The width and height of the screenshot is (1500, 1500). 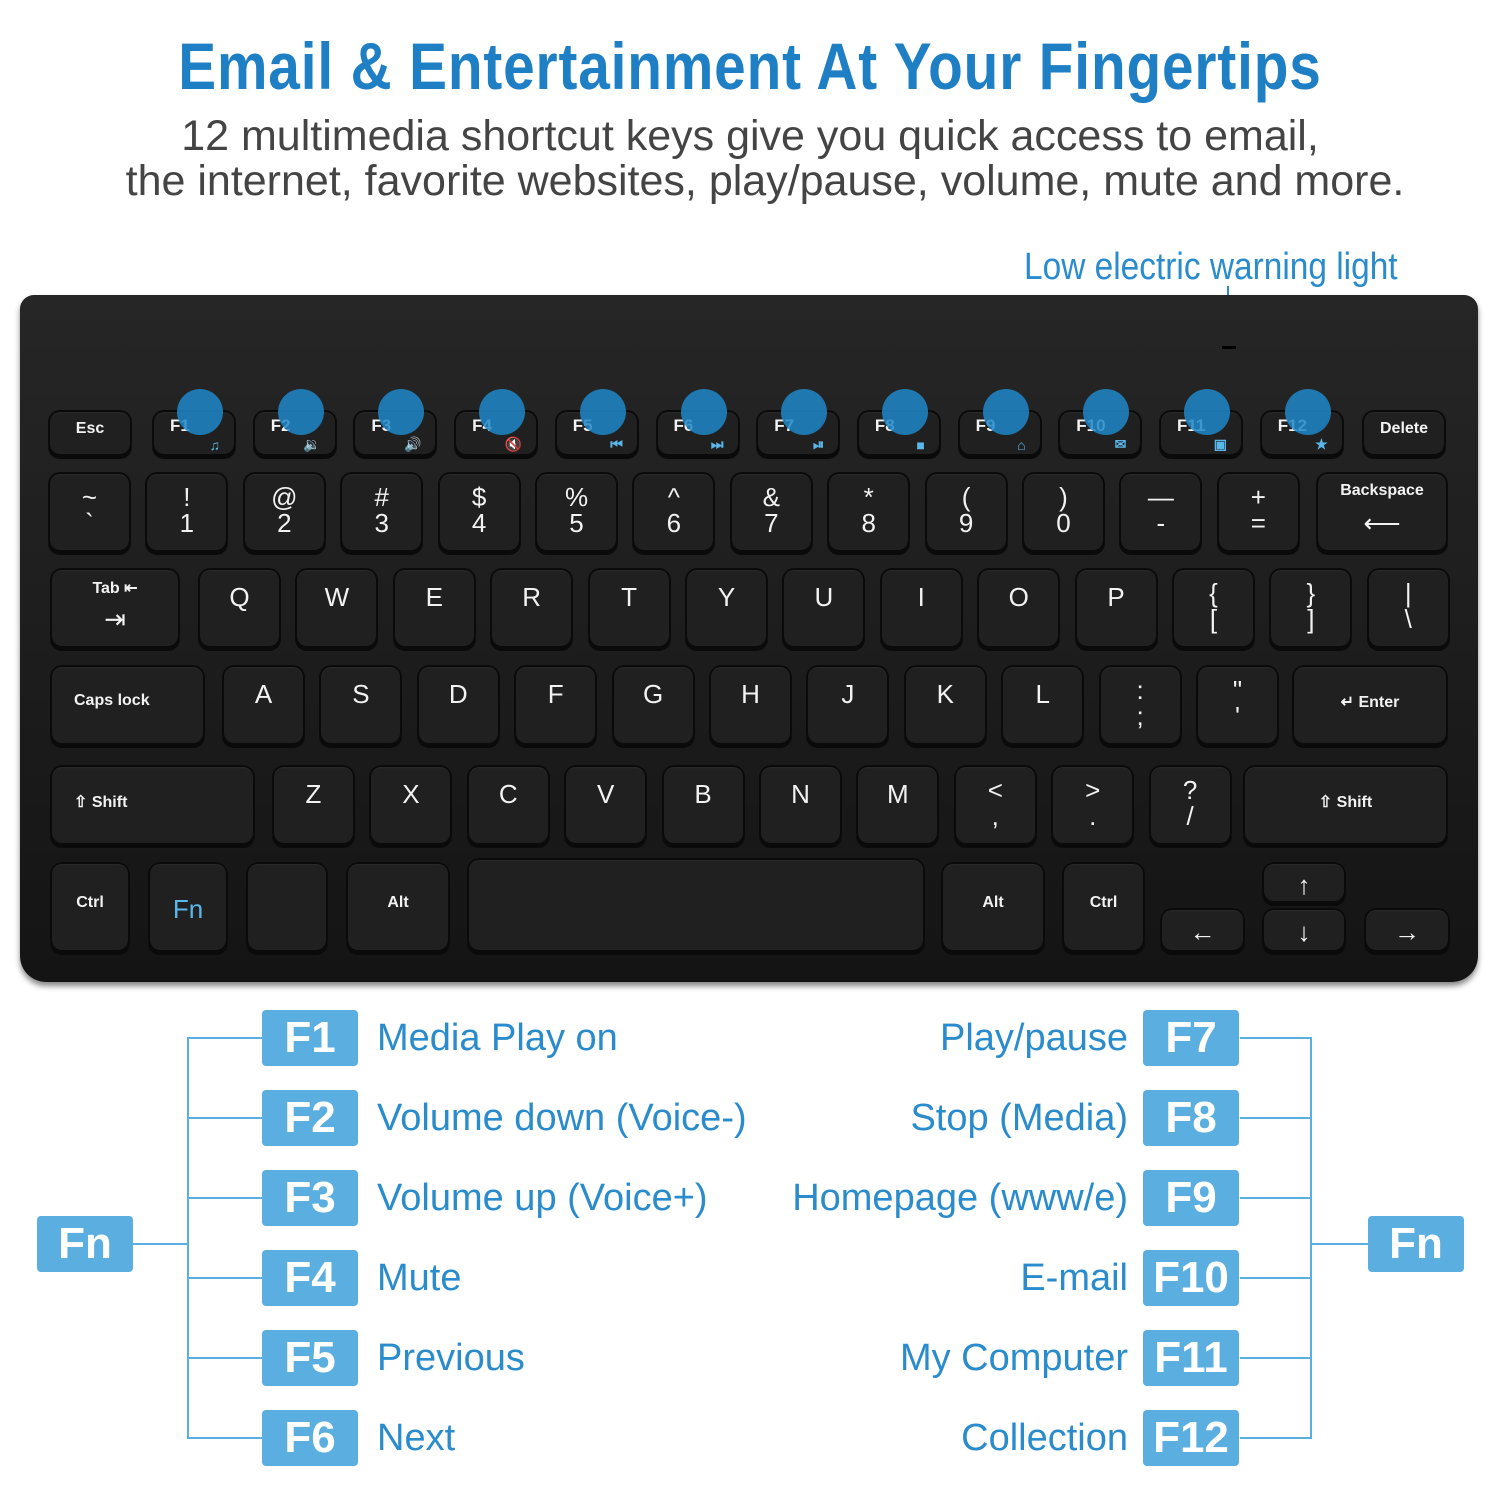 I want to click on key-label: C, so click(x=508, y=794).